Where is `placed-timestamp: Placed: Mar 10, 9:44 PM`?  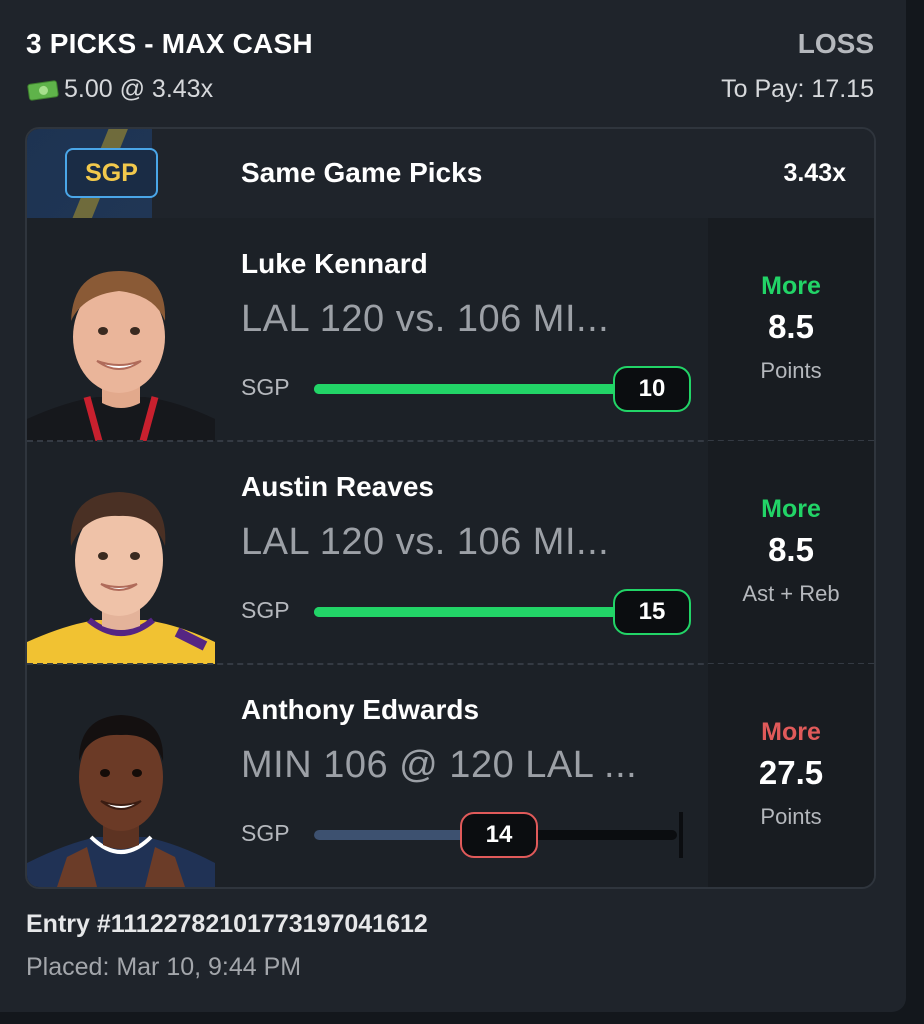 placed-timestamp: Placed: Mar 10, 9:44 PM is located at coordinates (164, 967).